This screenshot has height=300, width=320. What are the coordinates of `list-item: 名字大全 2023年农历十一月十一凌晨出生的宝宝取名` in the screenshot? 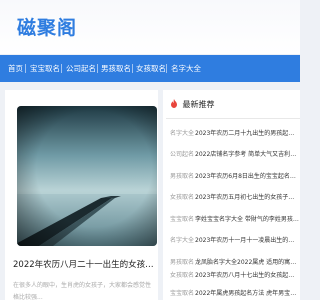 It's located at (235, 241).